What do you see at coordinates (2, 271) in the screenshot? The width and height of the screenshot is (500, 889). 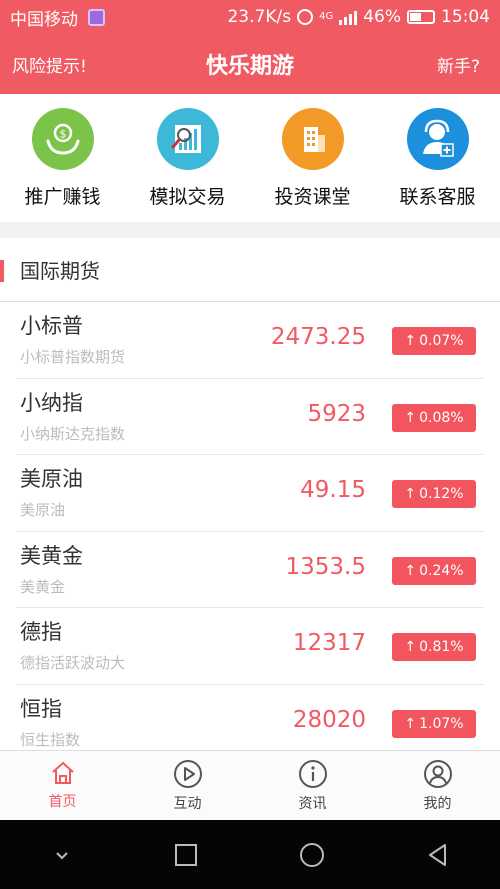 I see `section-accent-bar` at bounding box center [2, 271].